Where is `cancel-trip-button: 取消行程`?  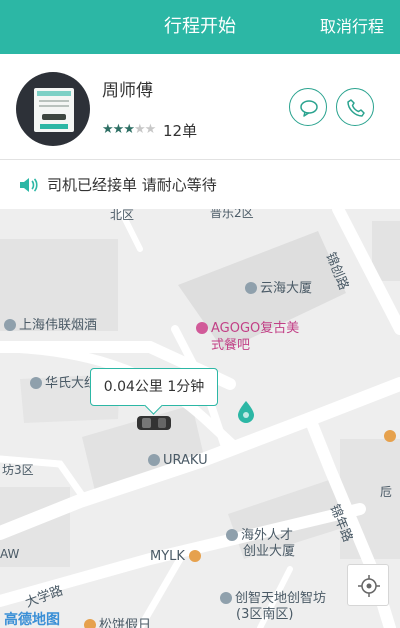 cancel-trip-button: 取消行程 is located at coordinates (352, 27).